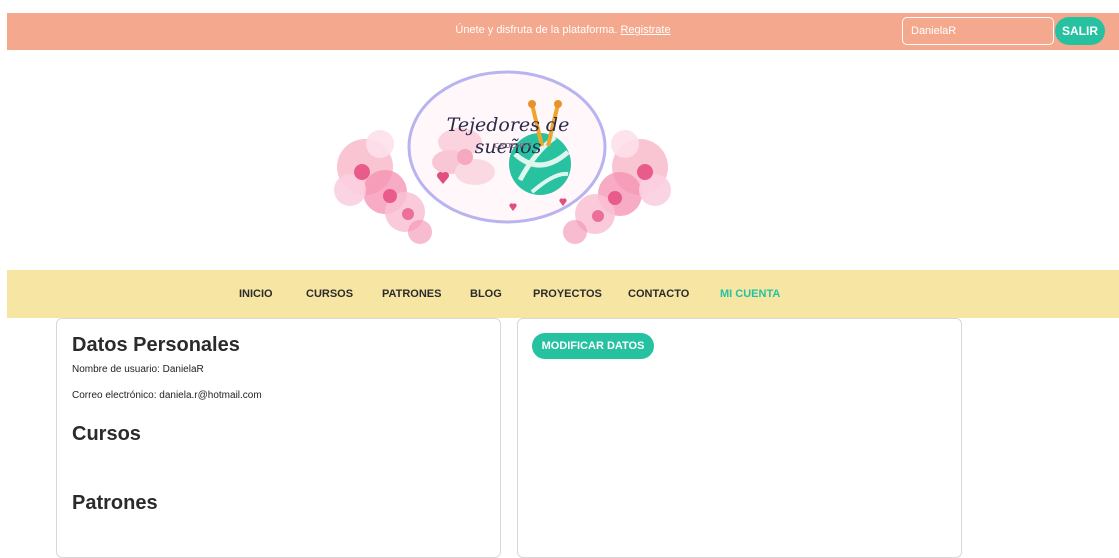 This screenshot has height=558, width=1119. I want to click on username-info: Nombre de usuario: DanielaR, so click(138, 369).